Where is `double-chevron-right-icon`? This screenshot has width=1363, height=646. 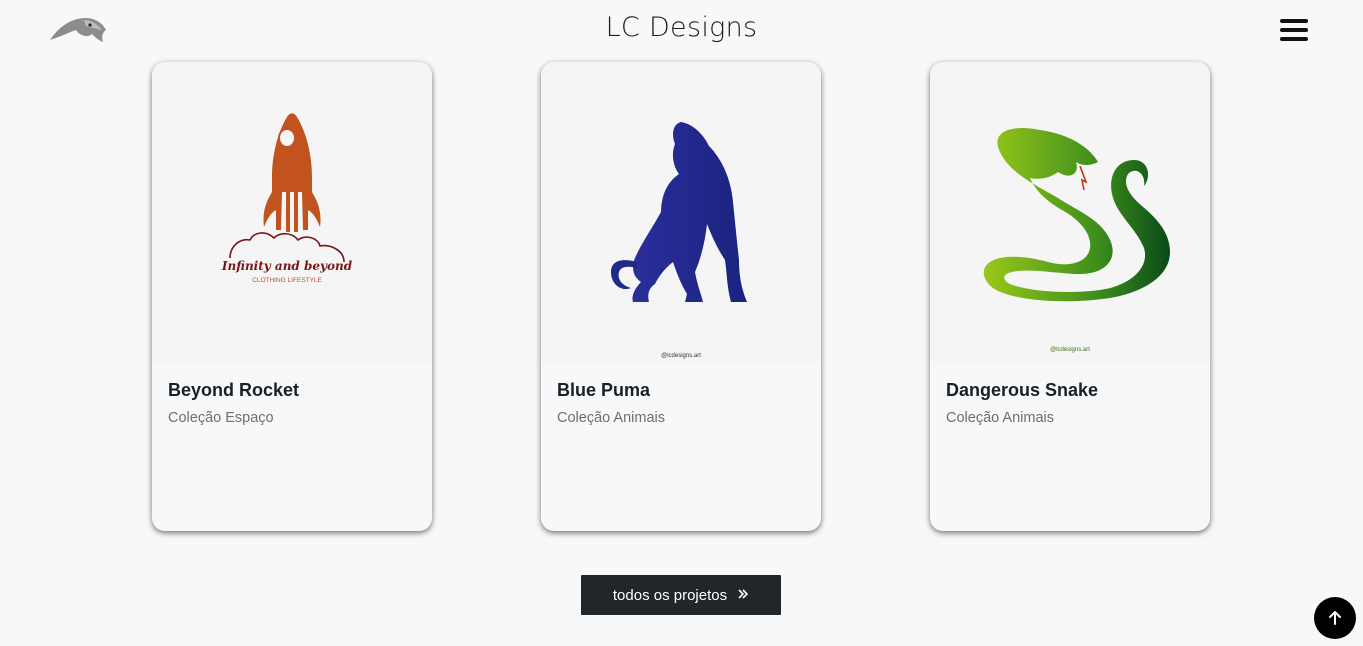 double-chevron-right-icon is located at coordinates (743, 595).